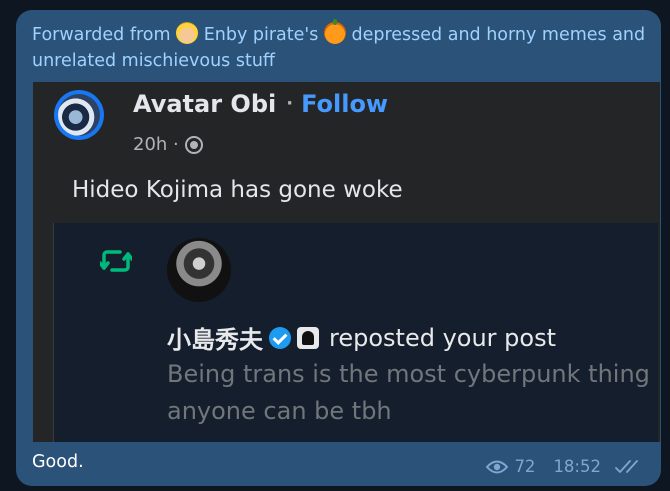  What do you see at coordinates (525, 466) in the screenshot?
I see `view-count: 72` at bounding box center [525, 466].